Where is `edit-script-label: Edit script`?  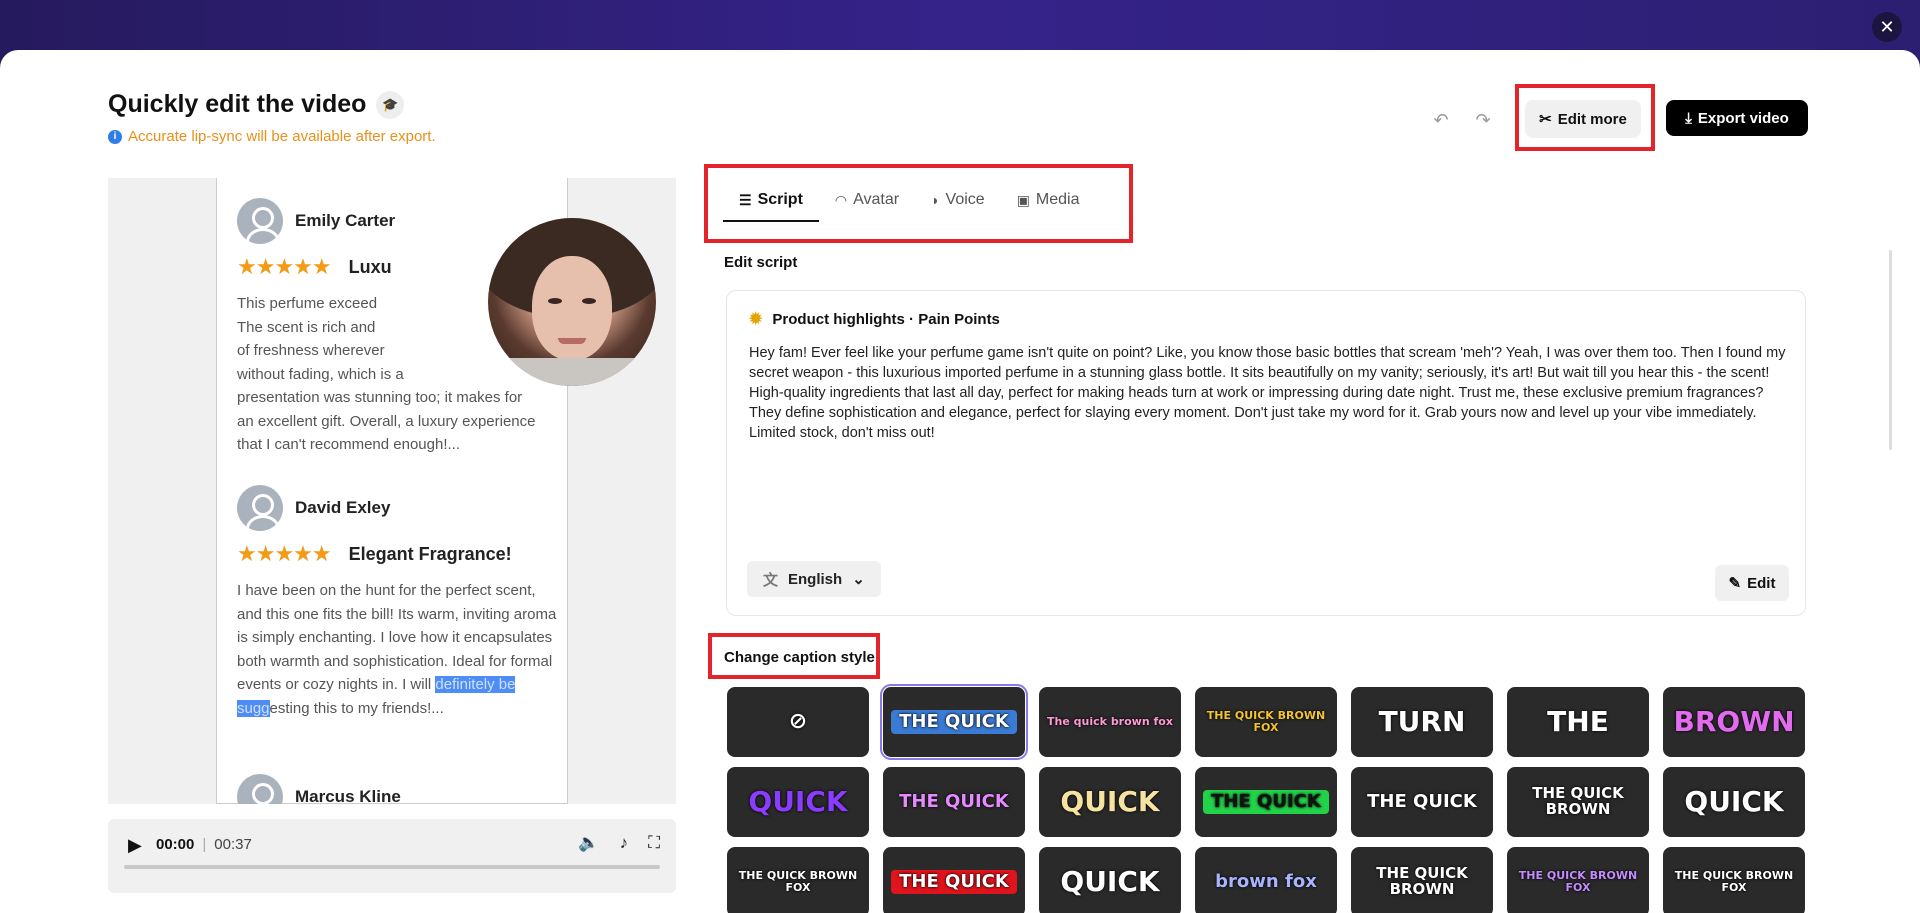
edit-script-label: Edit script is located at coordinates (761, 262).